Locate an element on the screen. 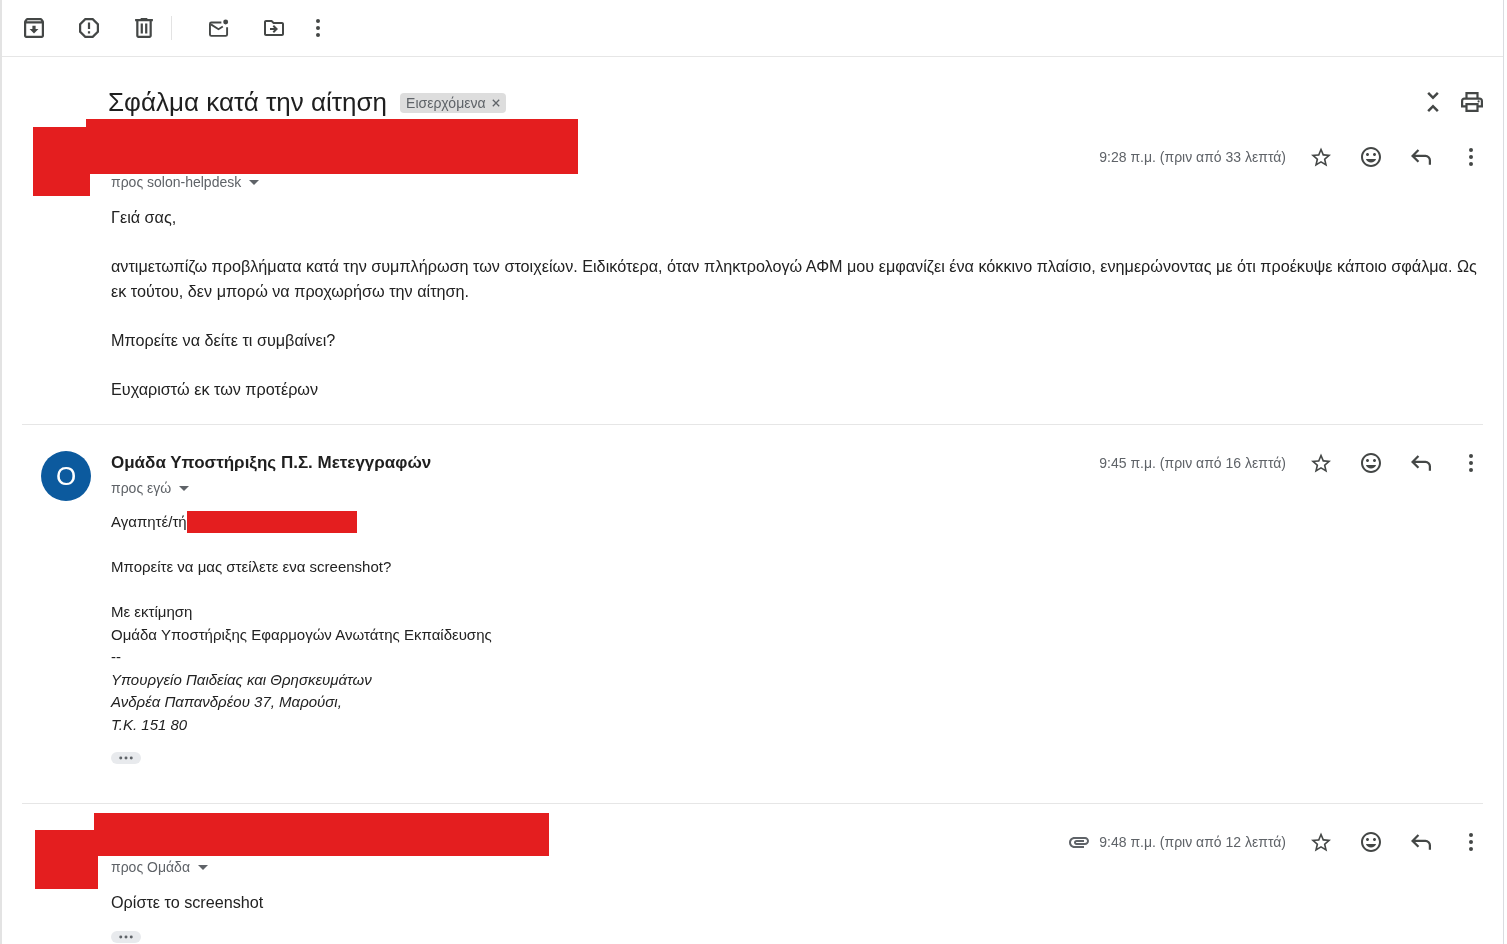 Image resolution: width=1507 pixels, height=944 pixels. message-time: 9:45 π.μ. (πριν από 16 λεπτά) is located at coordinates (1192, 463).